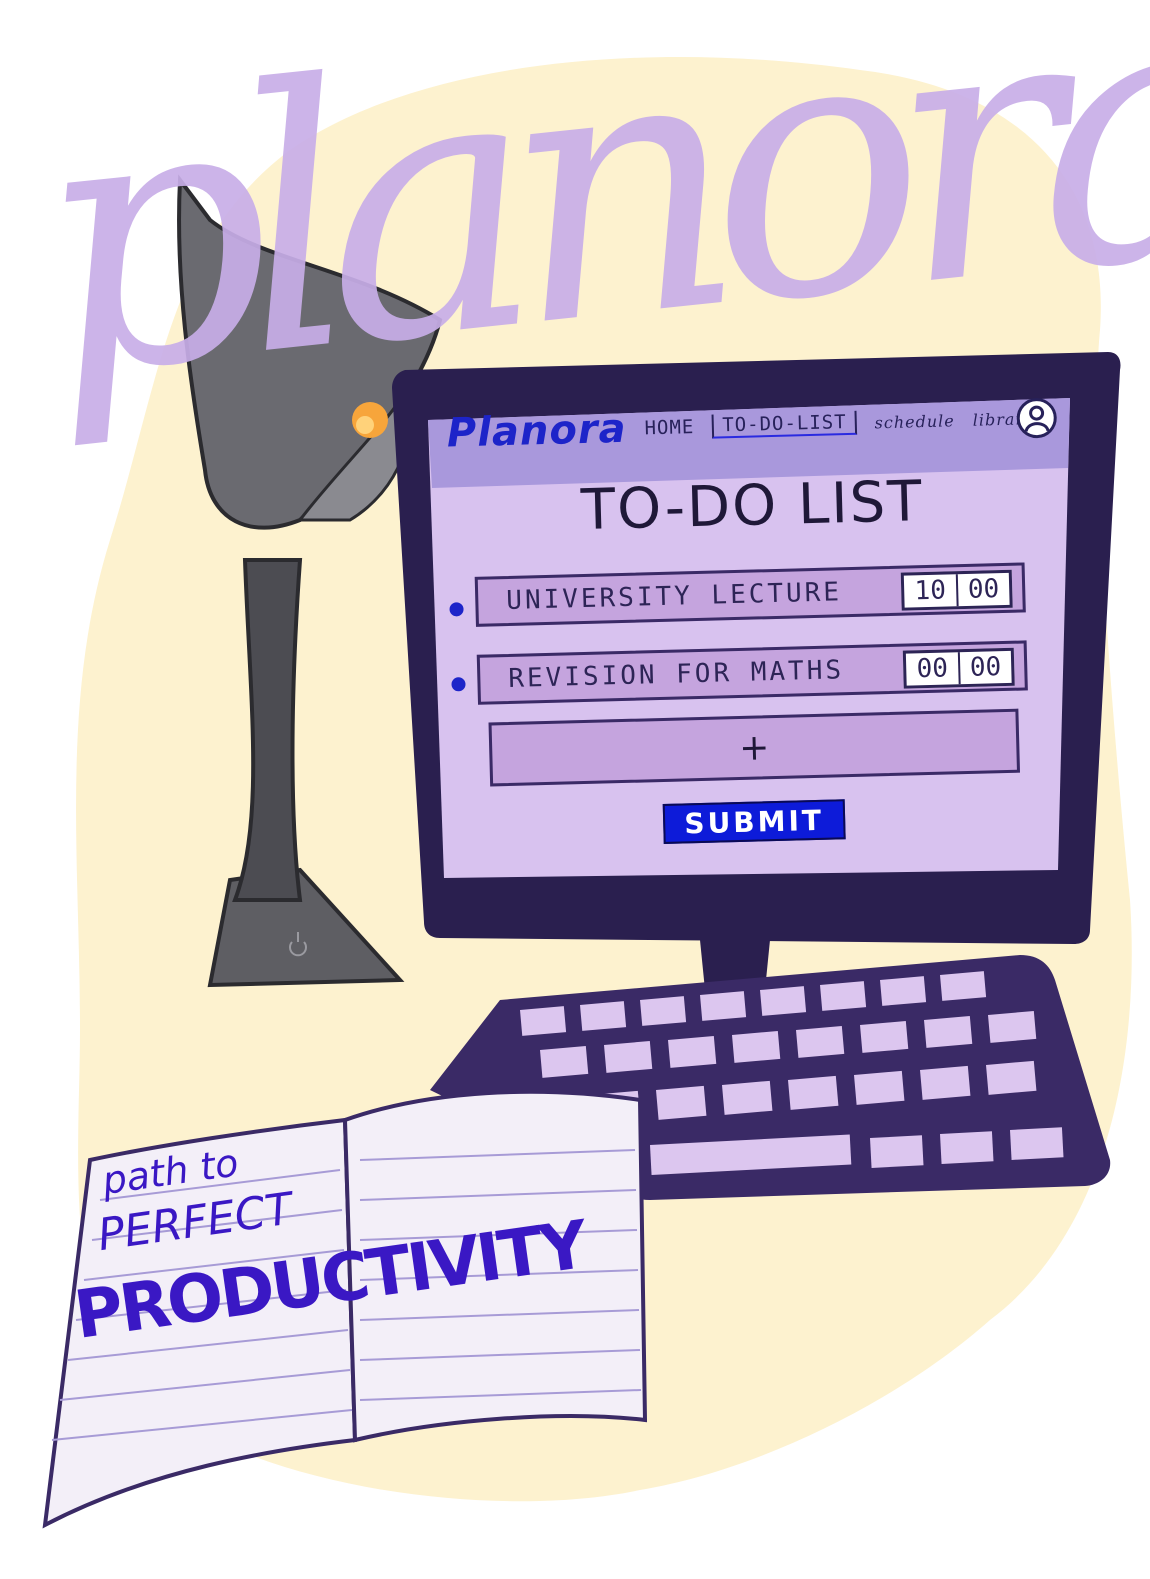 The width and height of the screenshot is (1150, 1579). I want to click on task-row: REVISION FOR MATHS 00 00, so click(752, 672).